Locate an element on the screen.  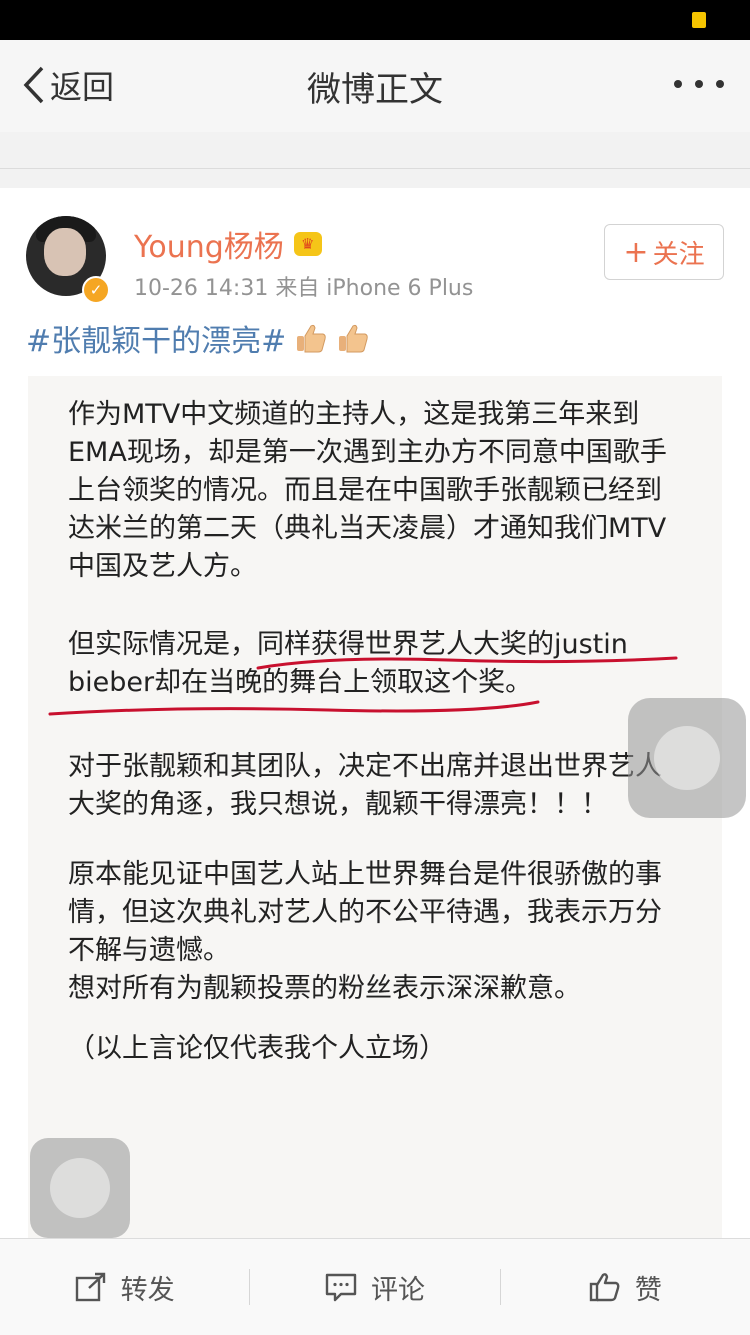
repost-button: 转发 is located at coordinates (124, 1287).